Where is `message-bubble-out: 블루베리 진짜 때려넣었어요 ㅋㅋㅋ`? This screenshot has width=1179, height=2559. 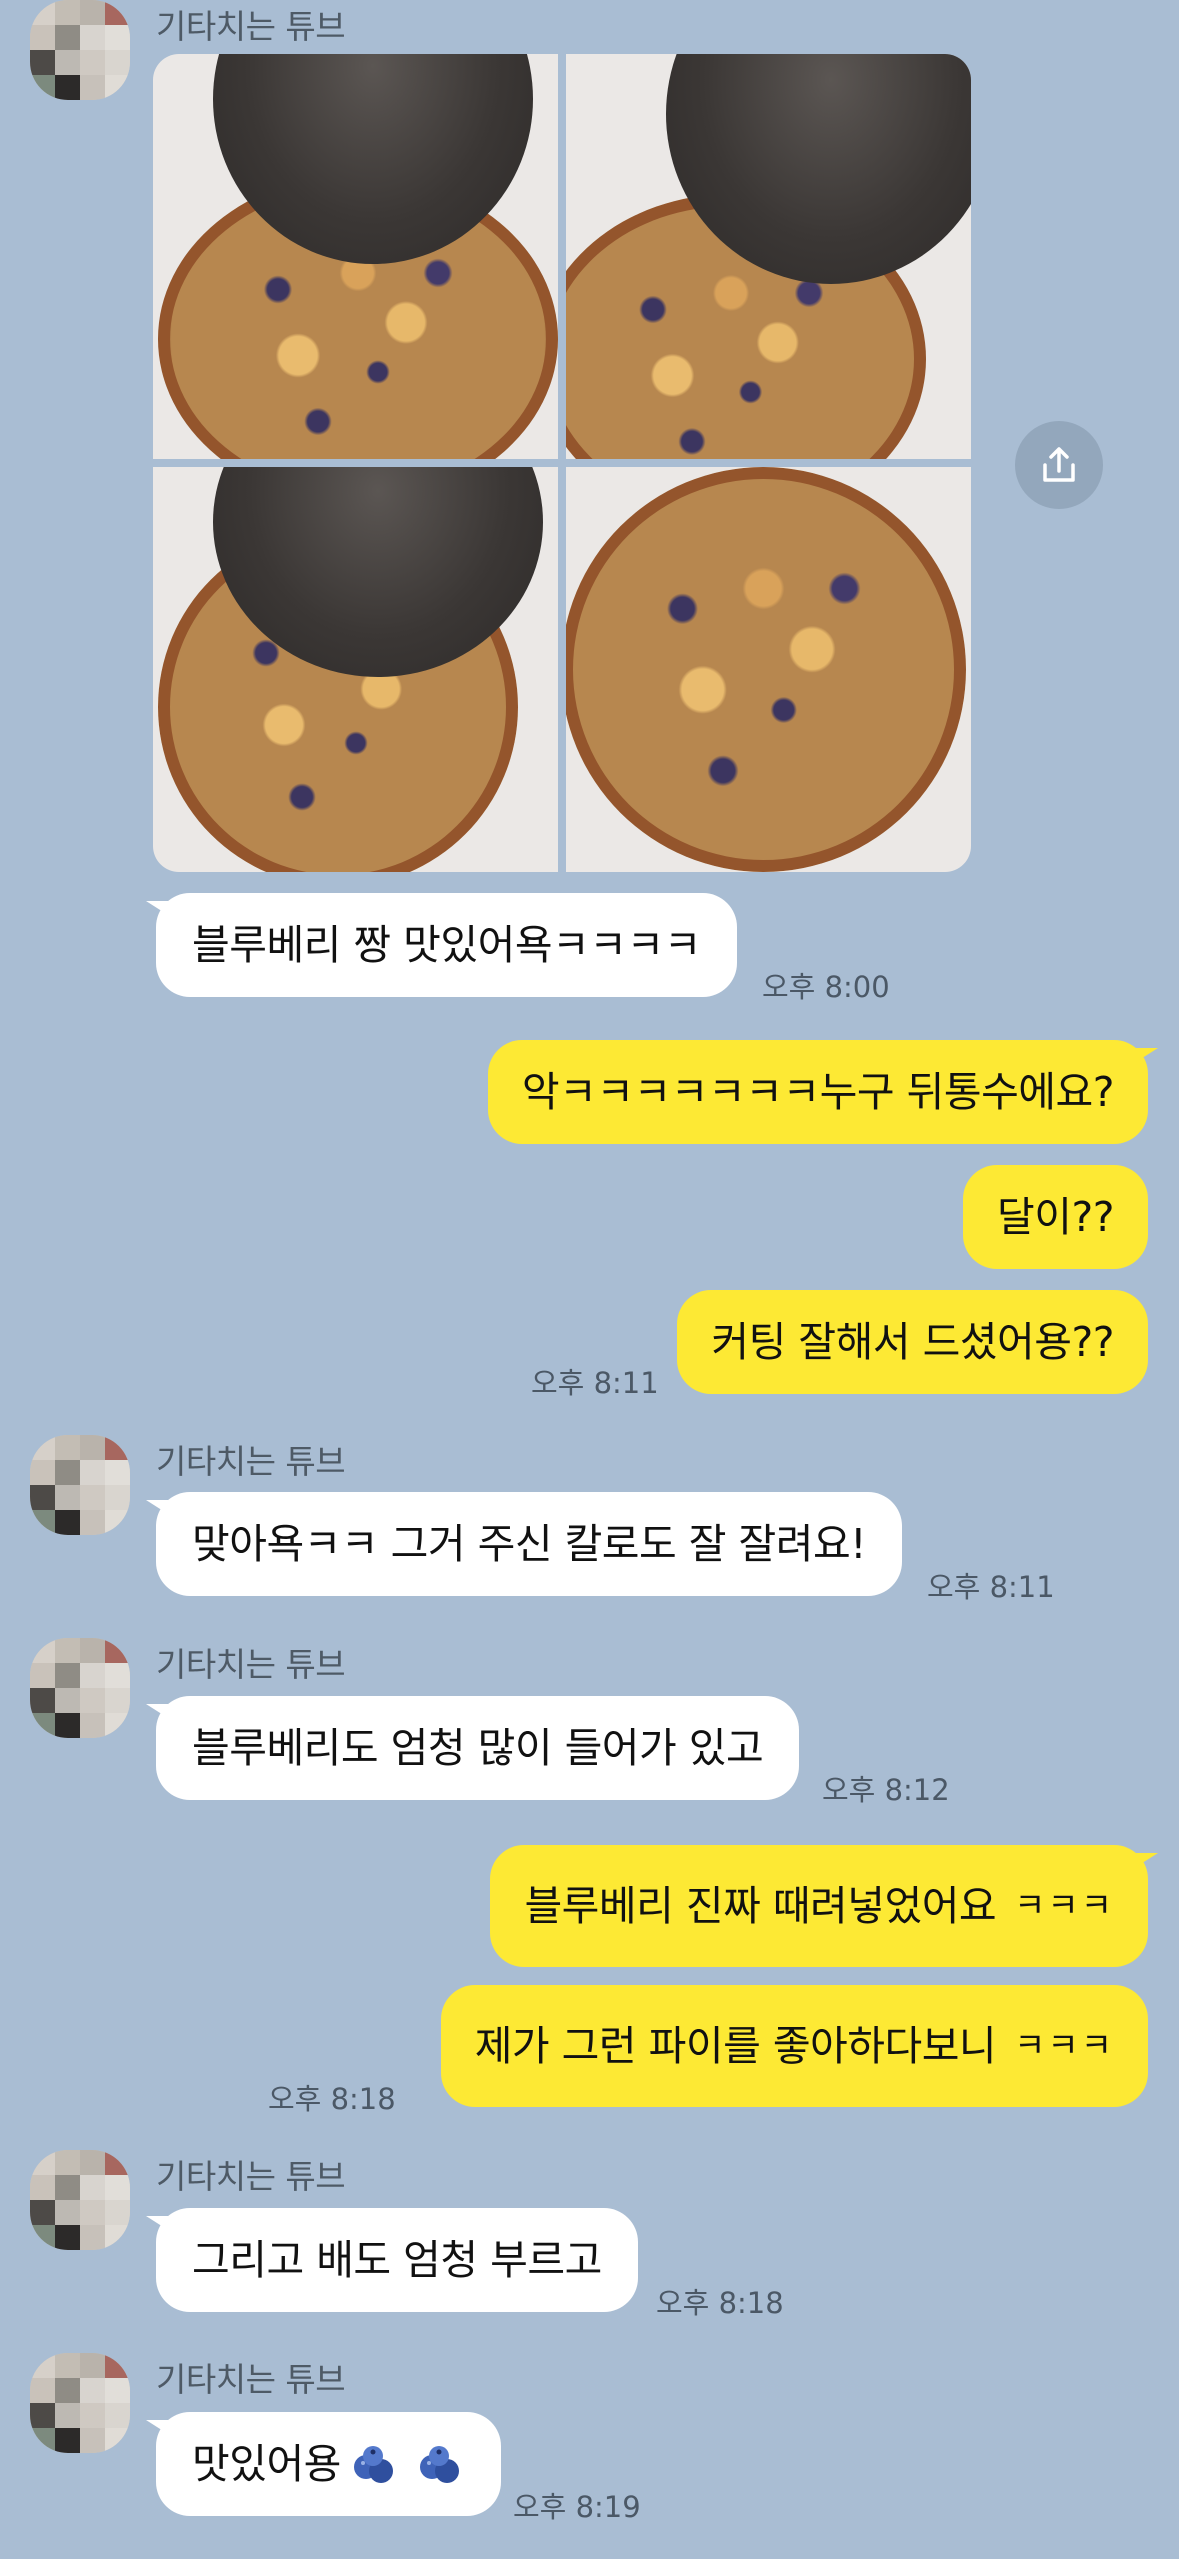
message-bubble-out: 블루베리 진짜 때려넣었어요 ㅋㅋㅋ is located at coordinates (824, 1906).